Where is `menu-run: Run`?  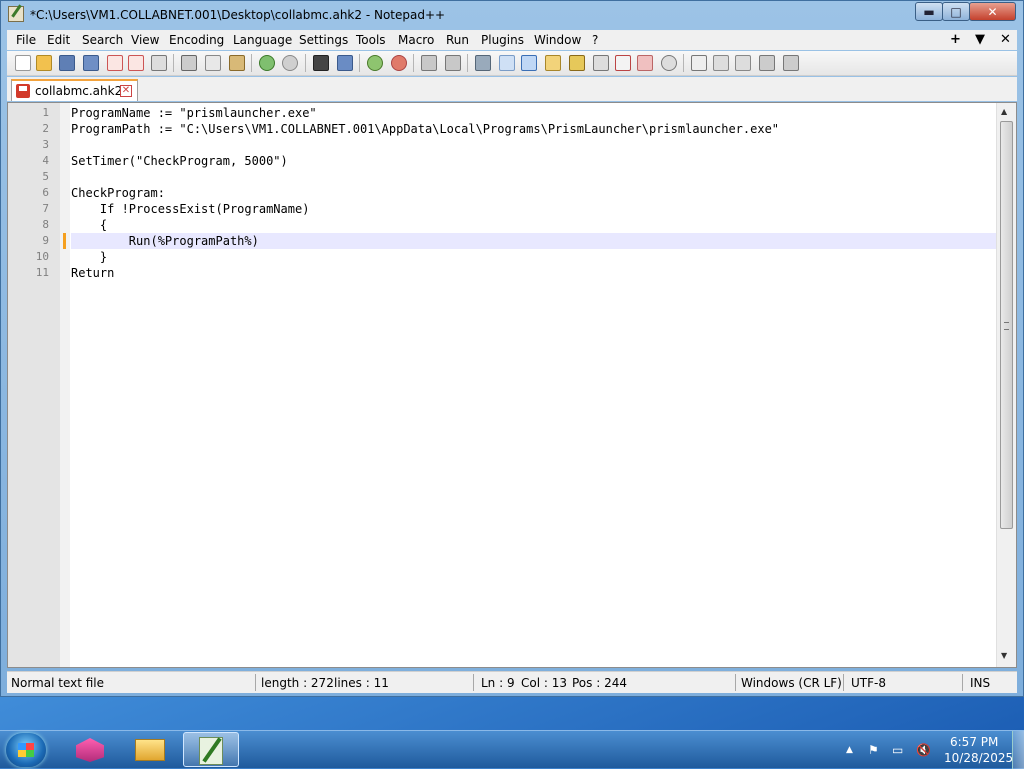
menu-run: Run is located at coordinates (457, 40).